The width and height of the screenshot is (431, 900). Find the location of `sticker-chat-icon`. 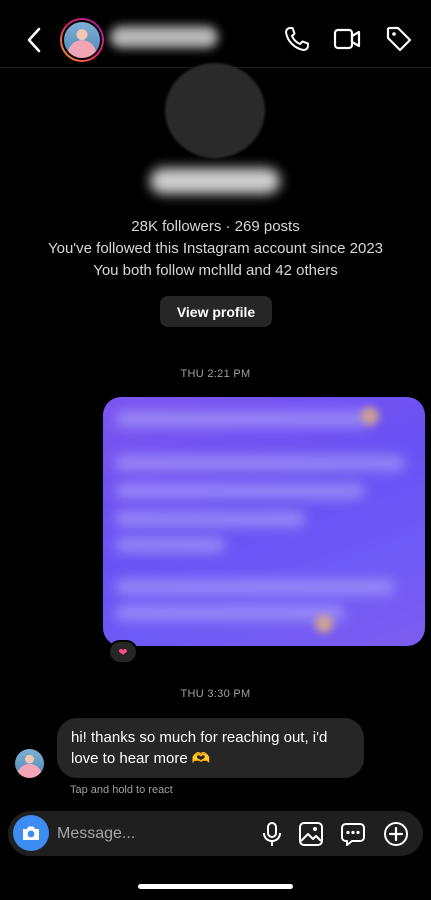

sticker-chat-icon is located at coordinates (353, 834).